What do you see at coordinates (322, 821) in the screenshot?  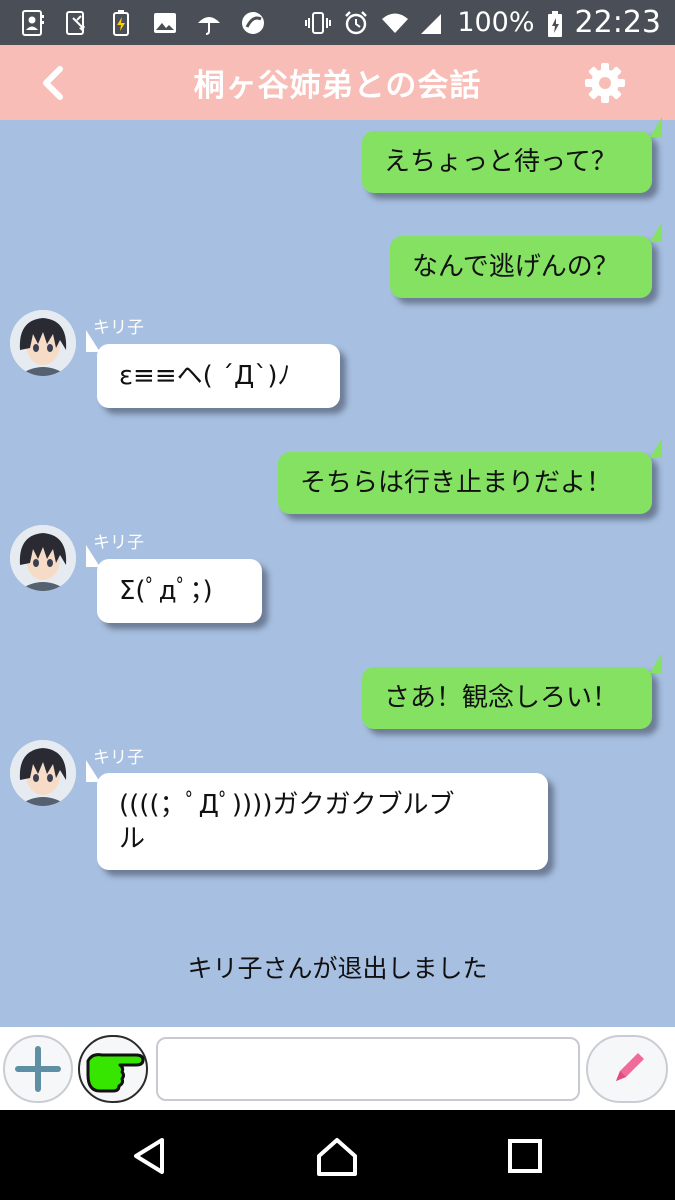 I see `received-message-bubble: ((((；ﾟДﾟ))))ガクガクブルブ ル` at bounding box center [322, 821].